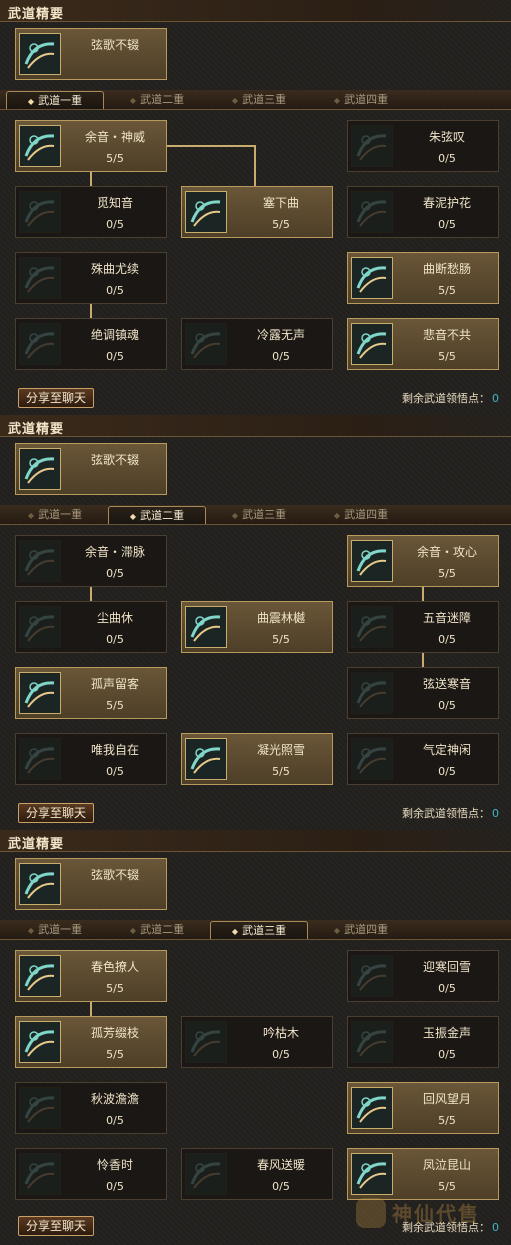  Describe the element at coordinates (91, 627) in the screenshot. I see `skill-slot: 尘曲休 0/5` at that location.